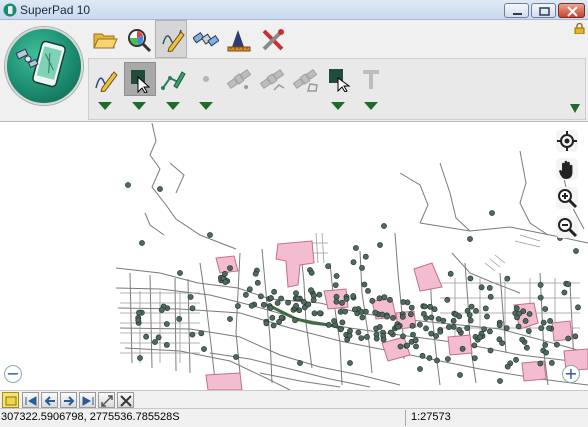 The image size is (588, 427). I want to click on minimize-button, so click(516, 10).